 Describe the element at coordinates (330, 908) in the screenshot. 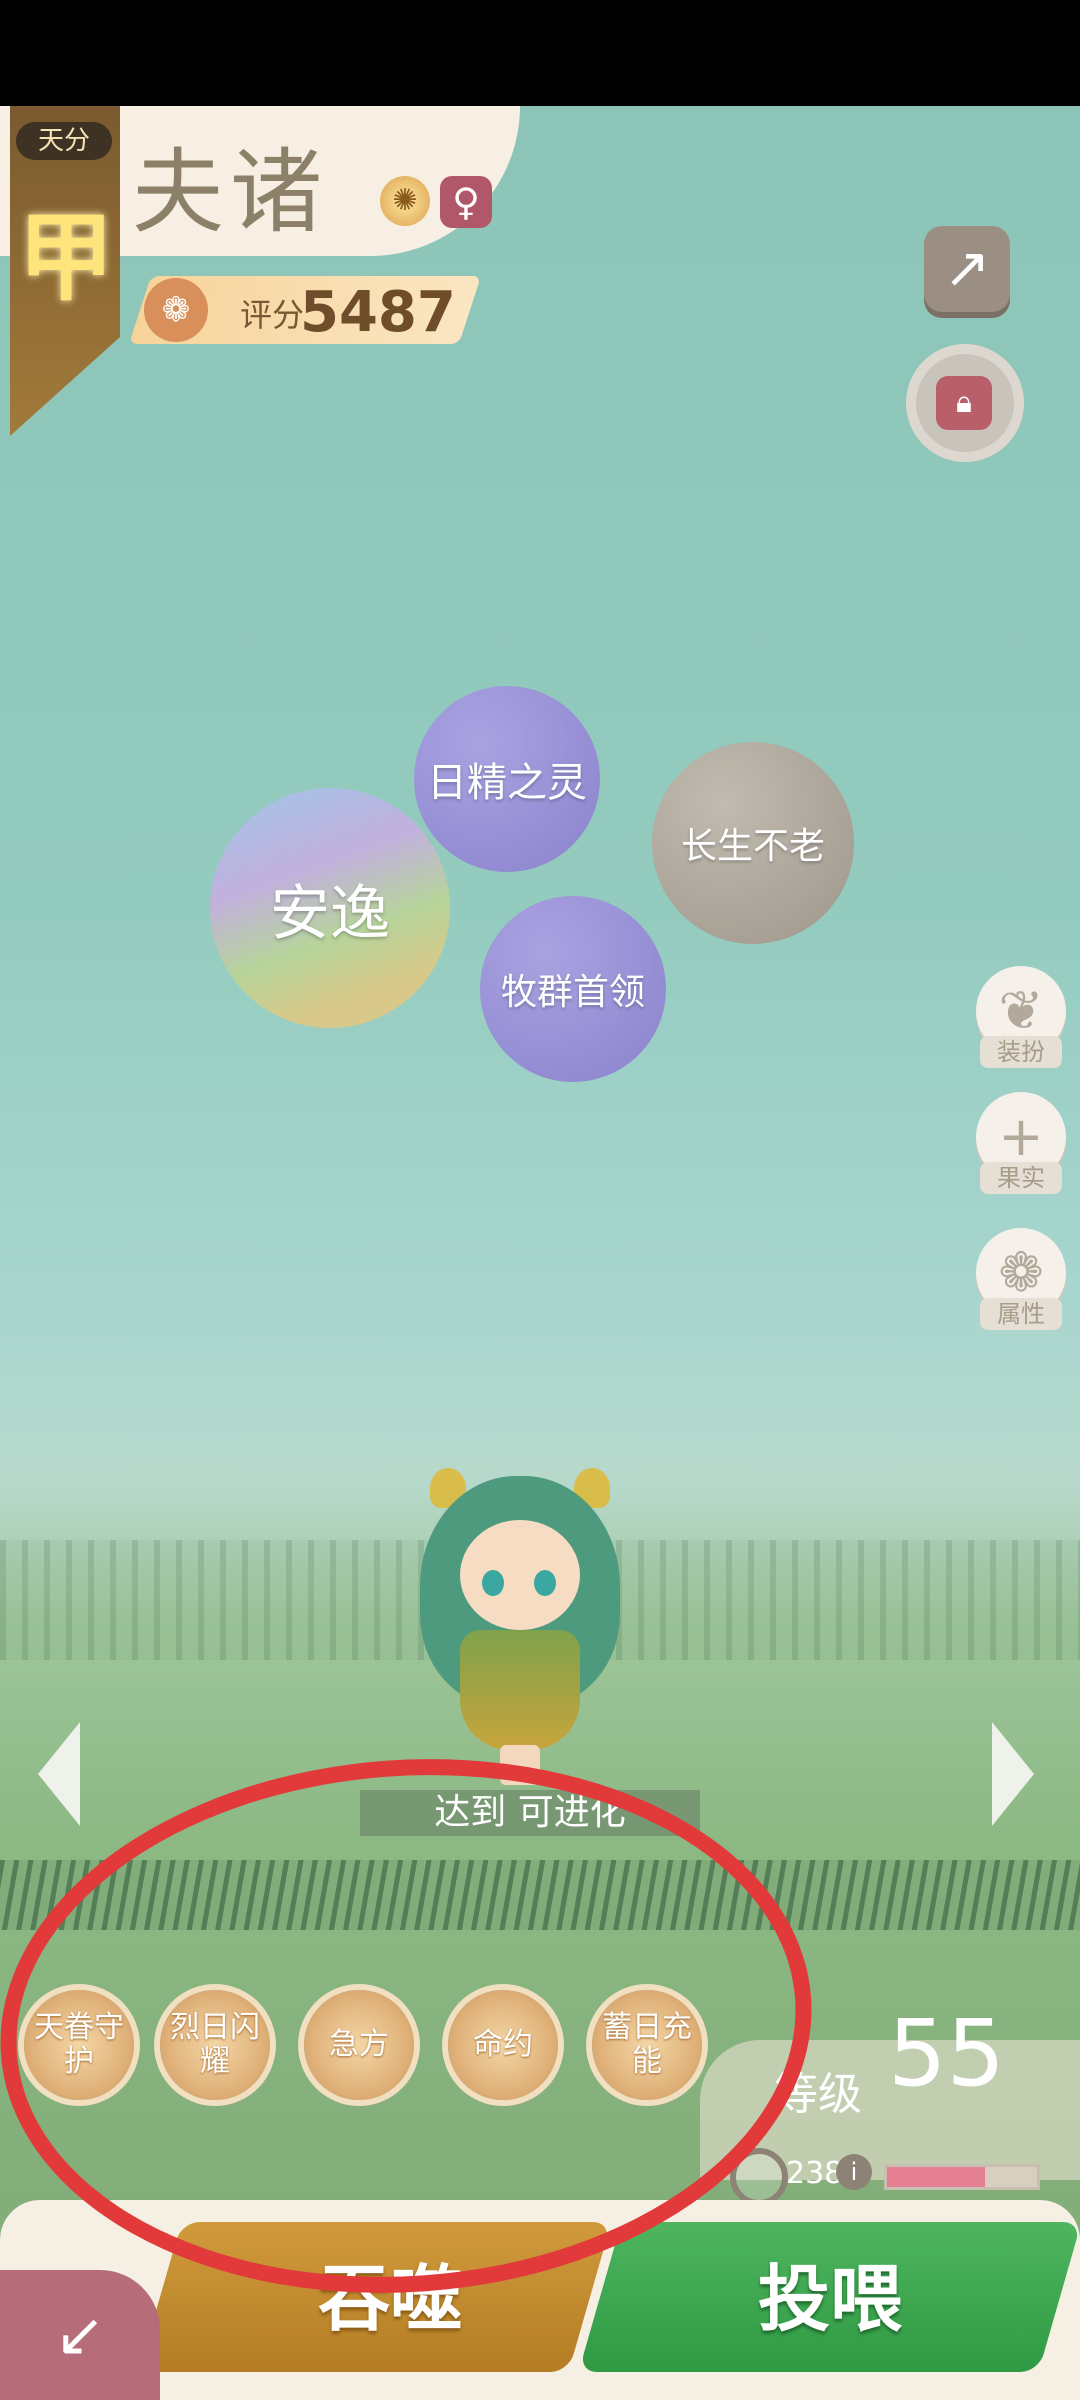

I see `trait-bubble: 安逸` at that location.